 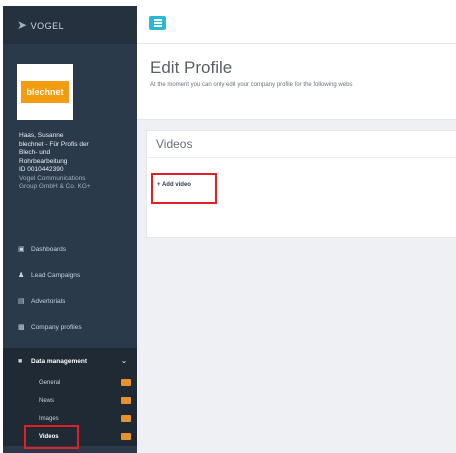 What do you see at coordinates (50, 383) in the screenshot?
I see `sidebar-subitem-label: General` at bounding box center [50, 383].